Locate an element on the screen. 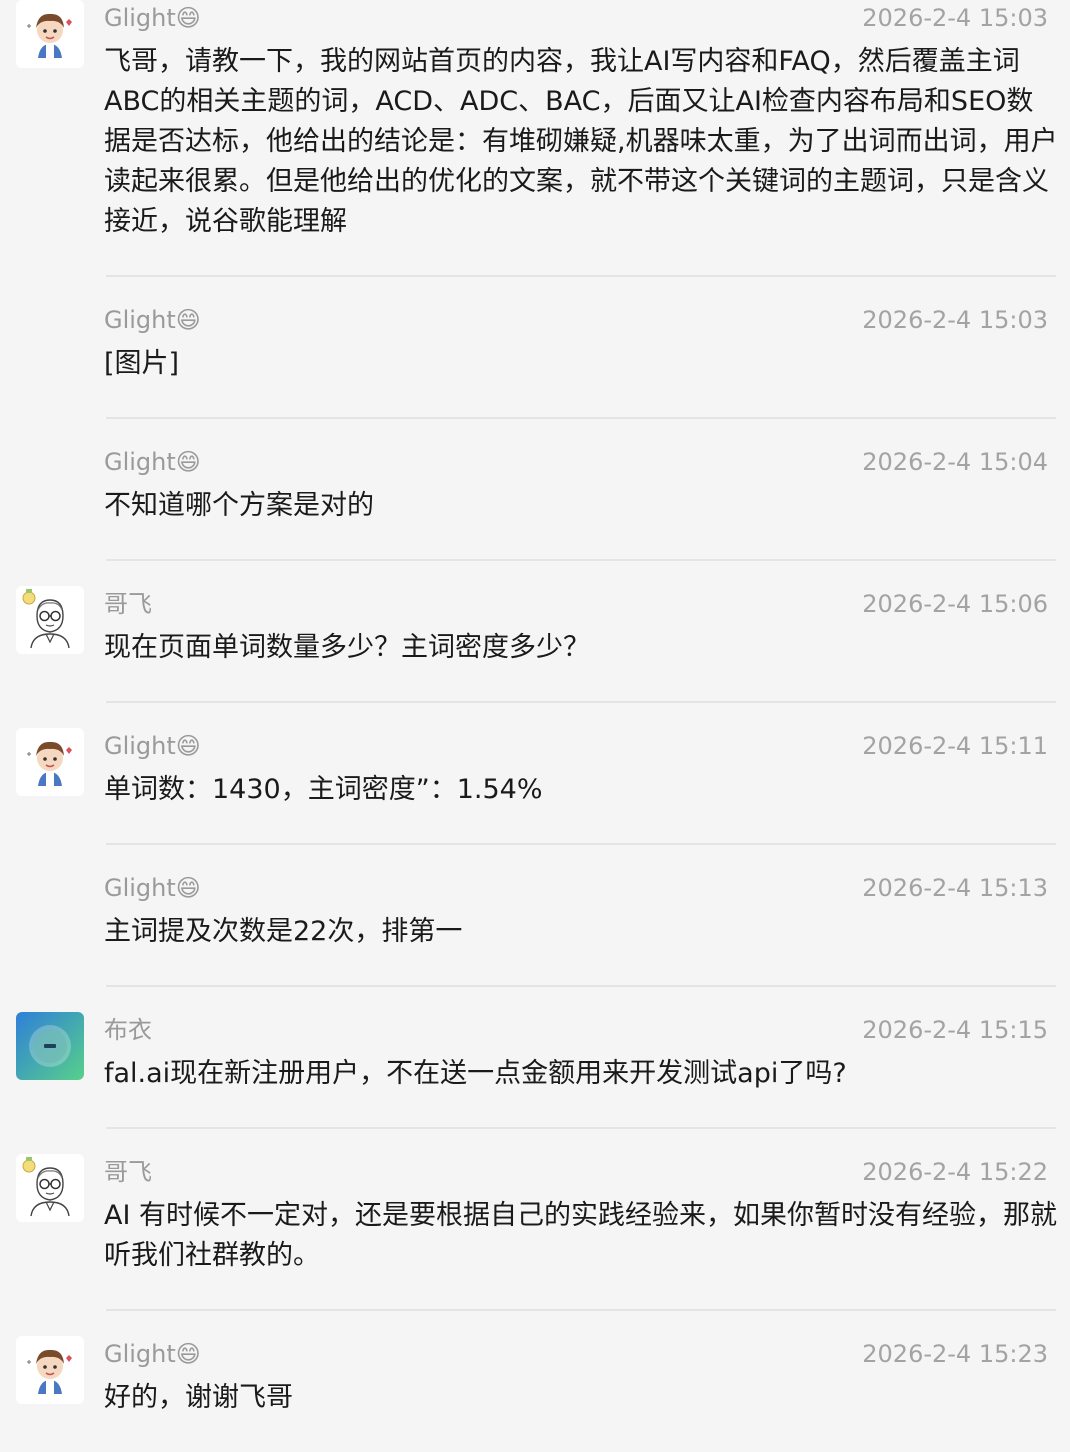 This screenshot has height=1452, width=1070. message-text: 现在页面单词数量多少？主词密度多少？ is located at coordinates (347, 647).